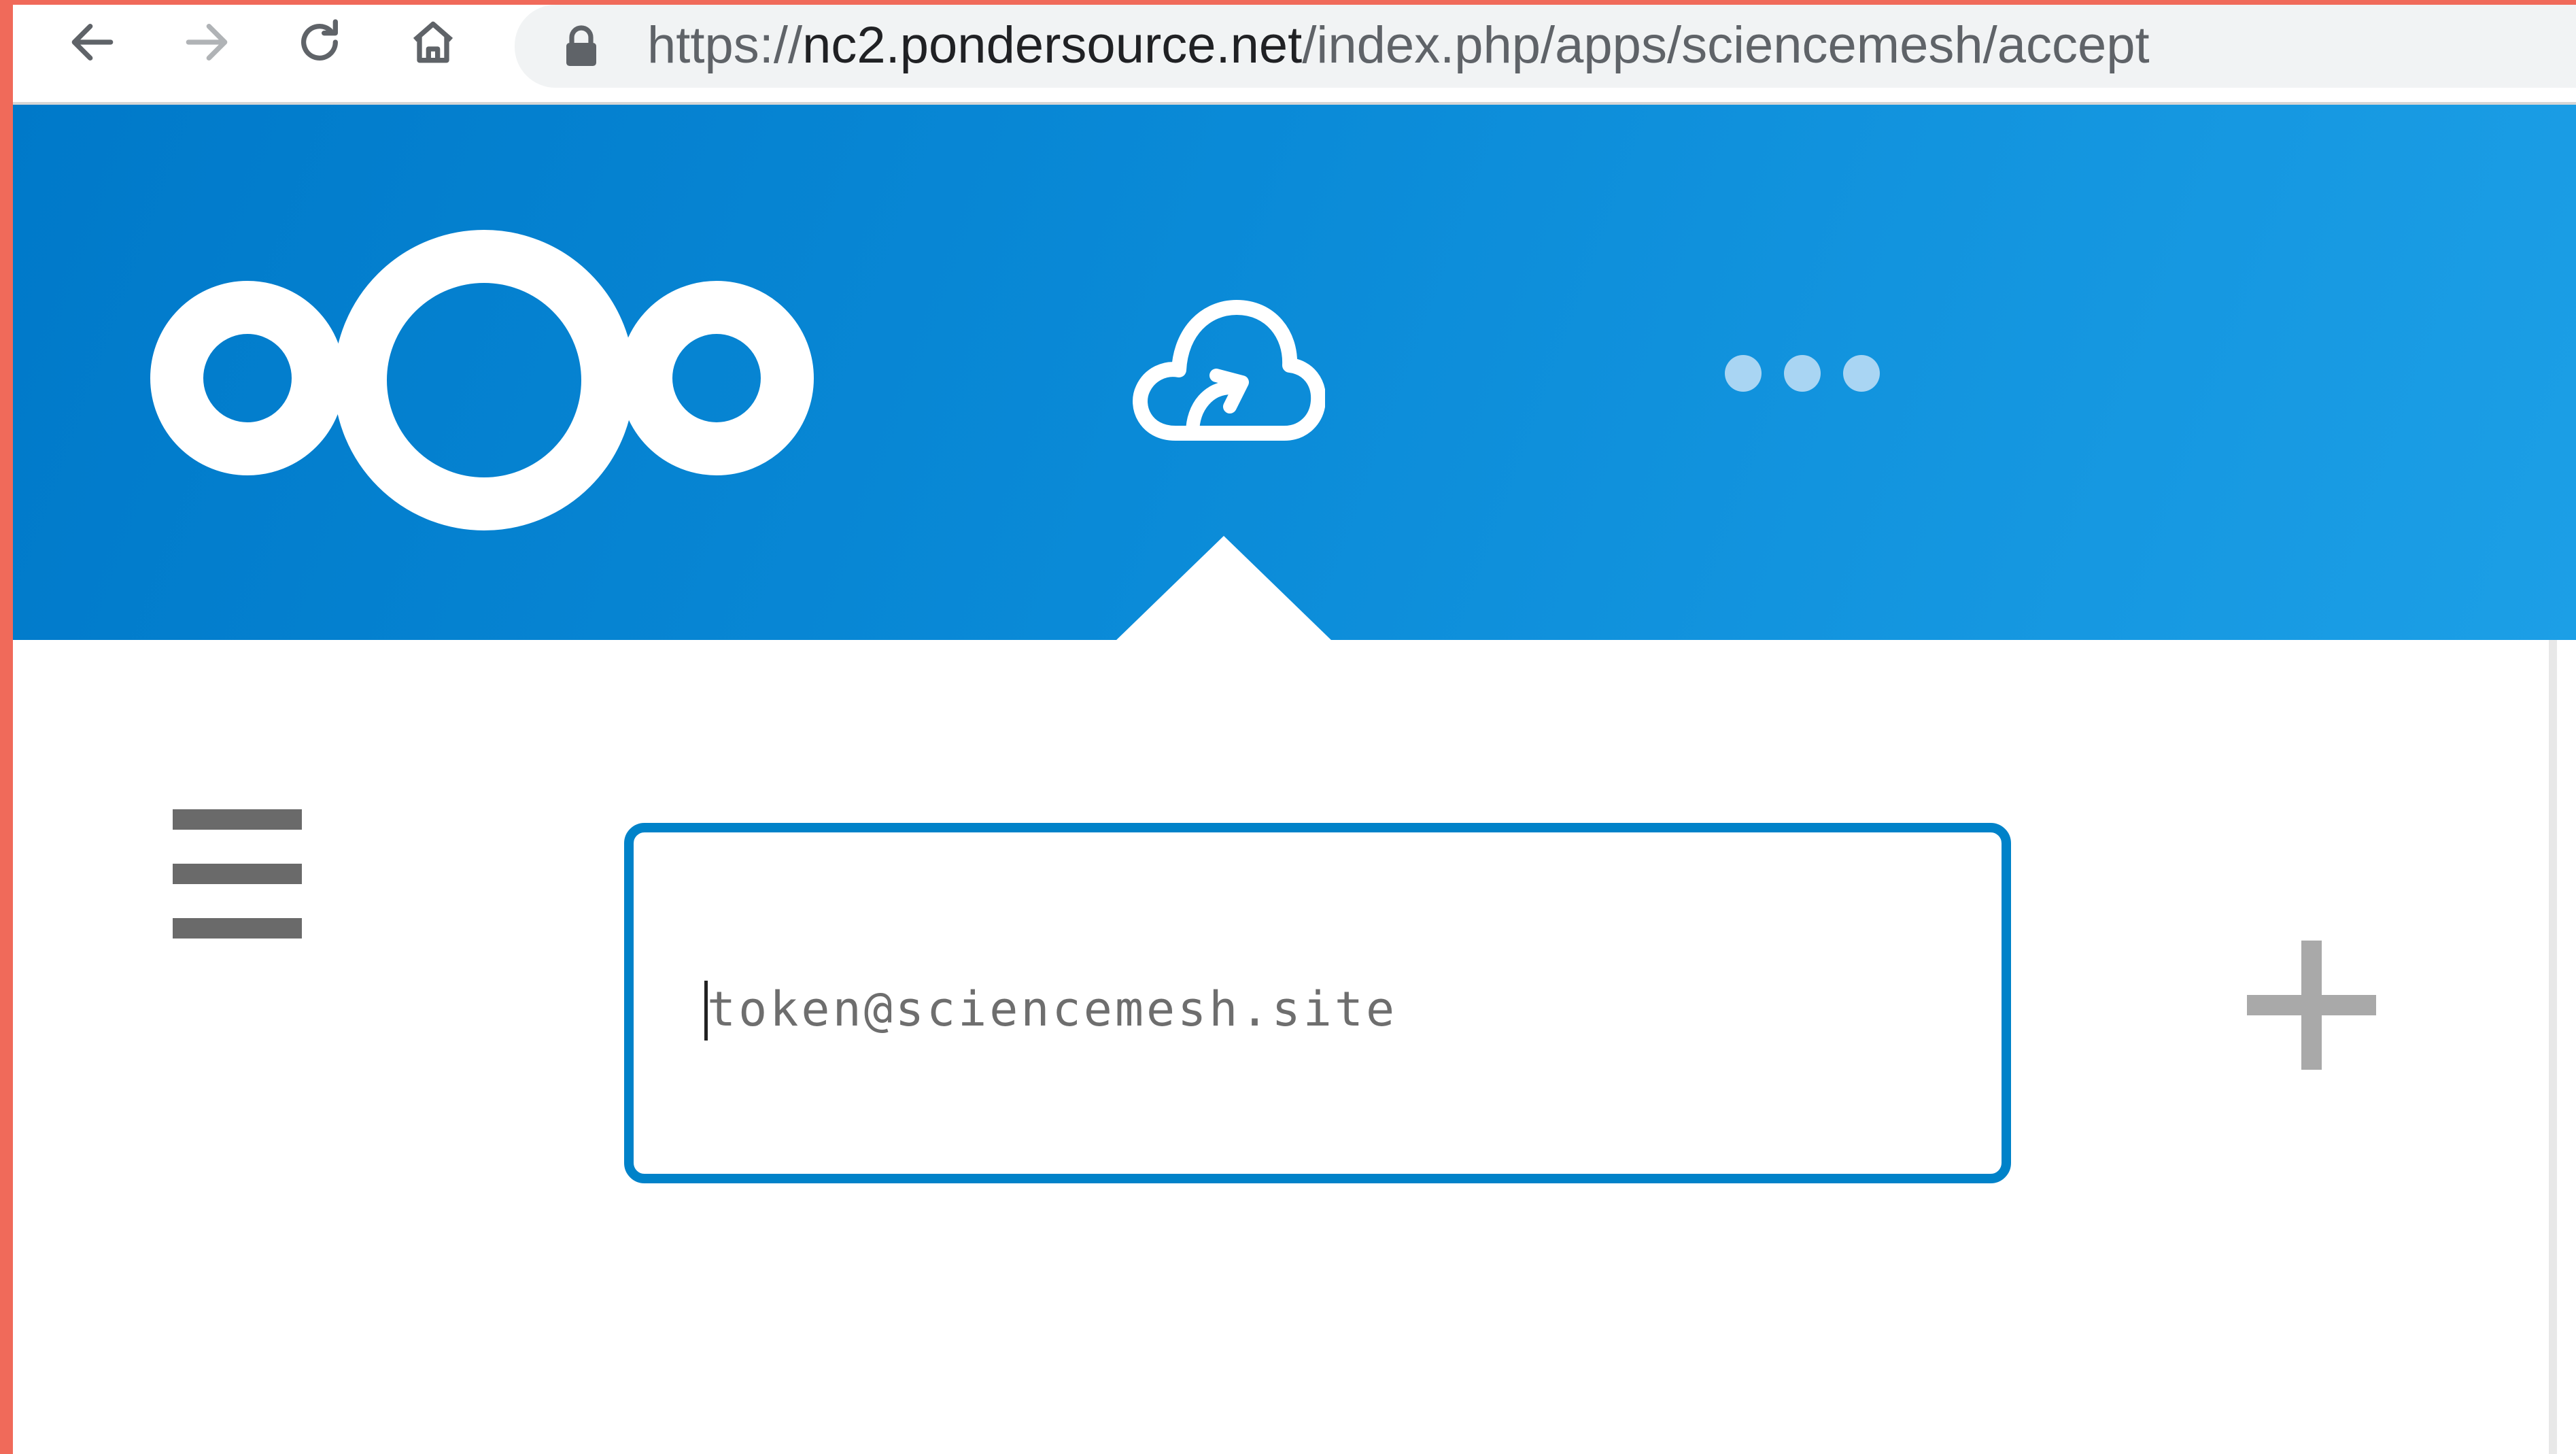  What do you see at coordinates (2553, 1047) in the screenshot?
I see `scrollbar-track` at bounding box center [2553, 1047].